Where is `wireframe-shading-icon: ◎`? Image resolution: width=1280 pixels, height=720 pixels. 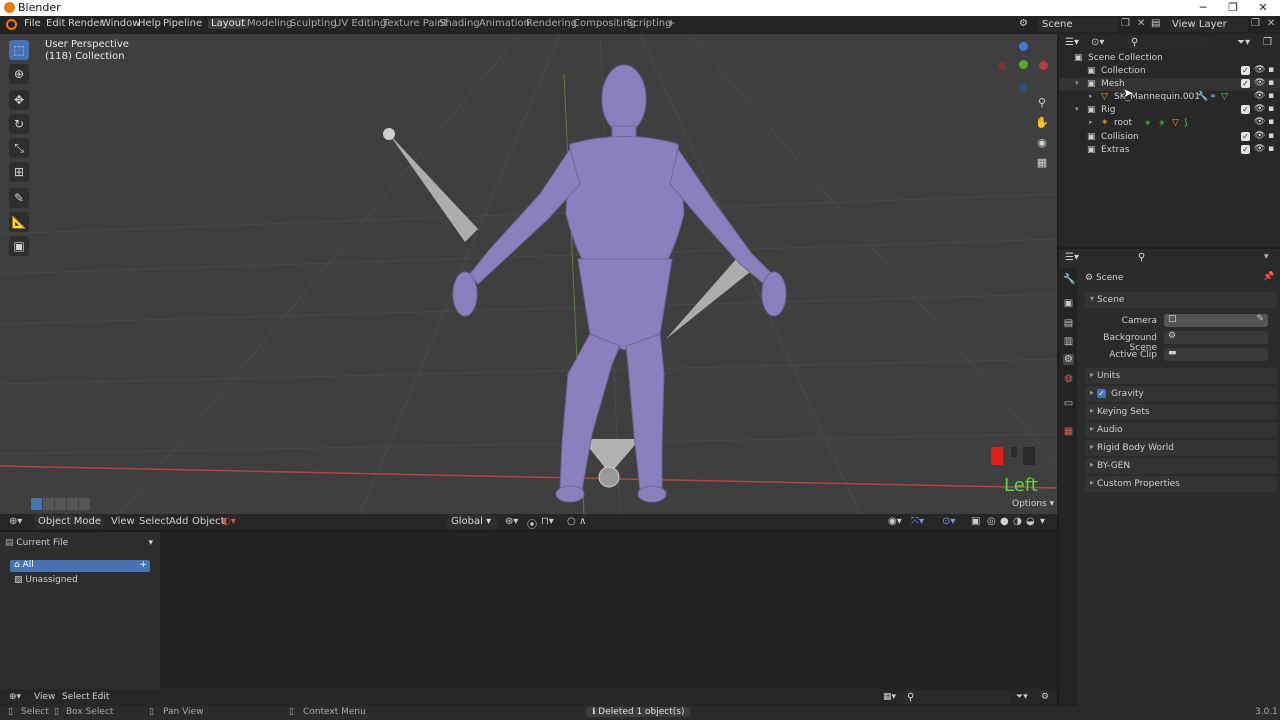
wireframe-shading-icon: ◎ is located at coordinates (991, 521).